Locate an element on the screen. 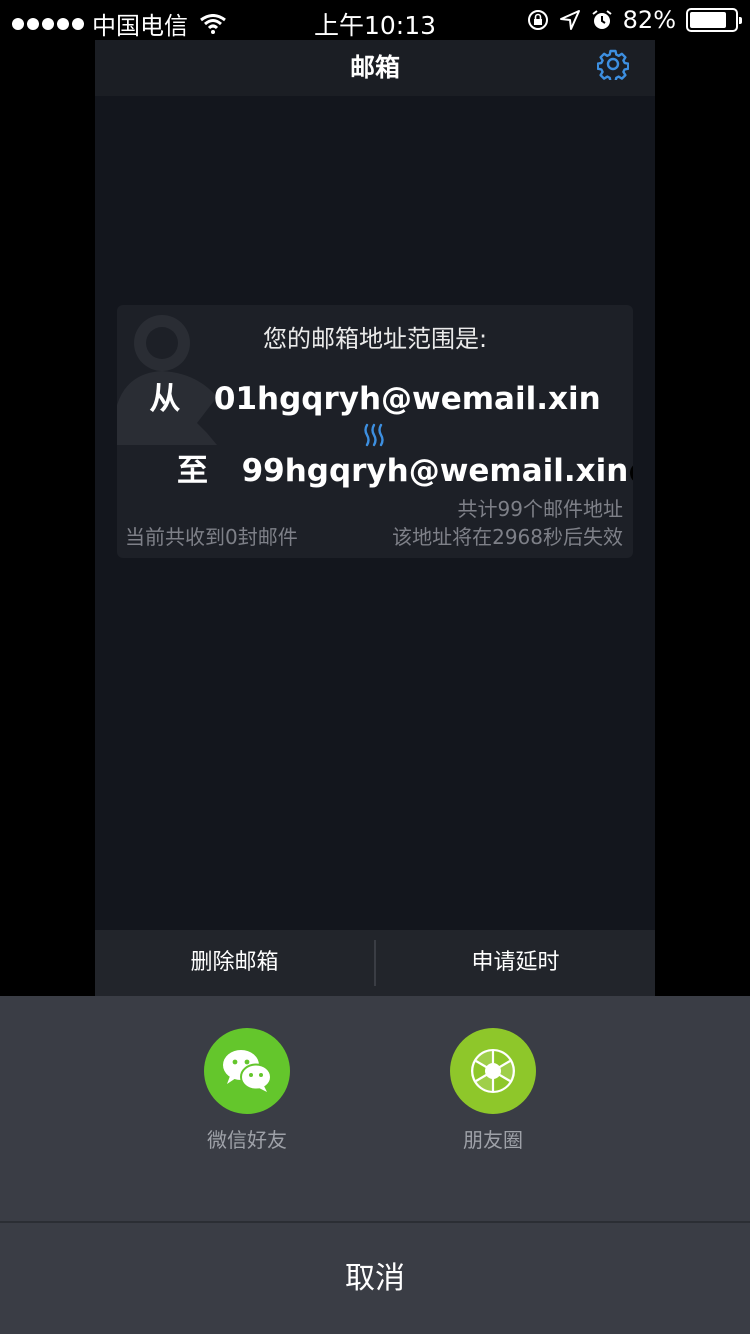  expire-countdown: 该地址将在2968秒后失效 is located at coordinates (507, 537).